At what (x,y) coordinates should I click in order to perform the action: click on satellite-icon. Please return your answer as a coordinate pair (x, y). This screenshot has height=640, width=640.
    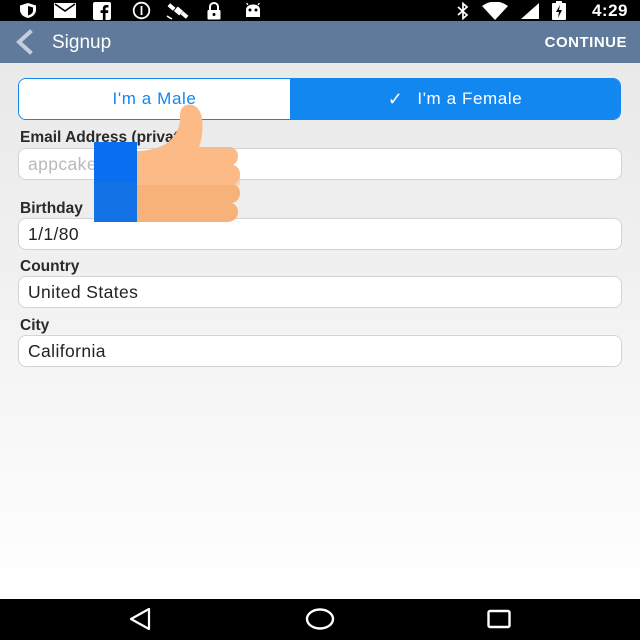
    Looking at the image, I should click on (178, 11).